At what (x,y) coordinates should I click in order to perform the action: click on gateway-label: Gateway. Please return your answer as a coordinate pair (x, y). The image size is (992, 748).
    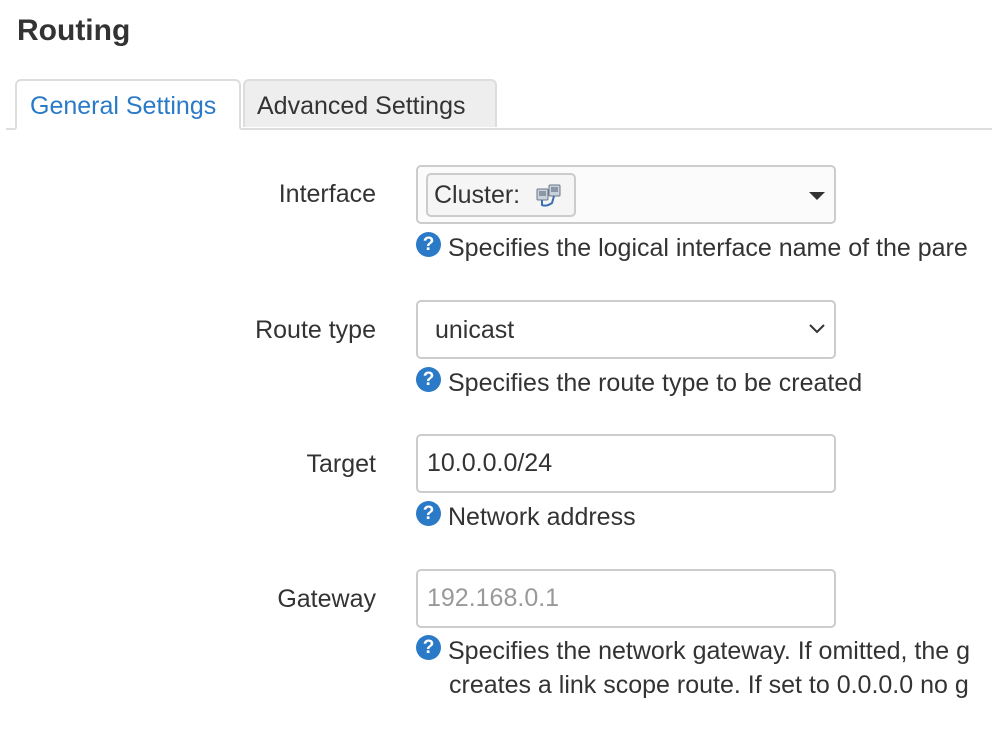
    Looking at the image, I should click on (326, 599).